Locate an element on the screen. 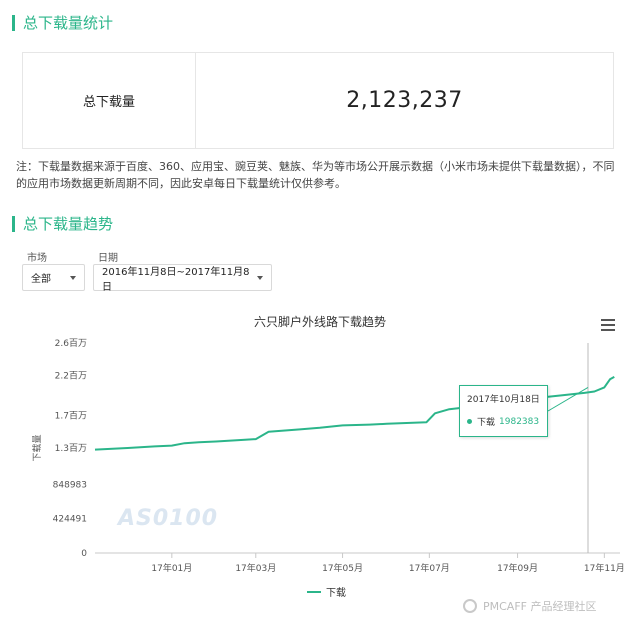 This screenshot has width=640, height=624. tooltip-series-value: 1982383 is located at coordinates (519, 421).